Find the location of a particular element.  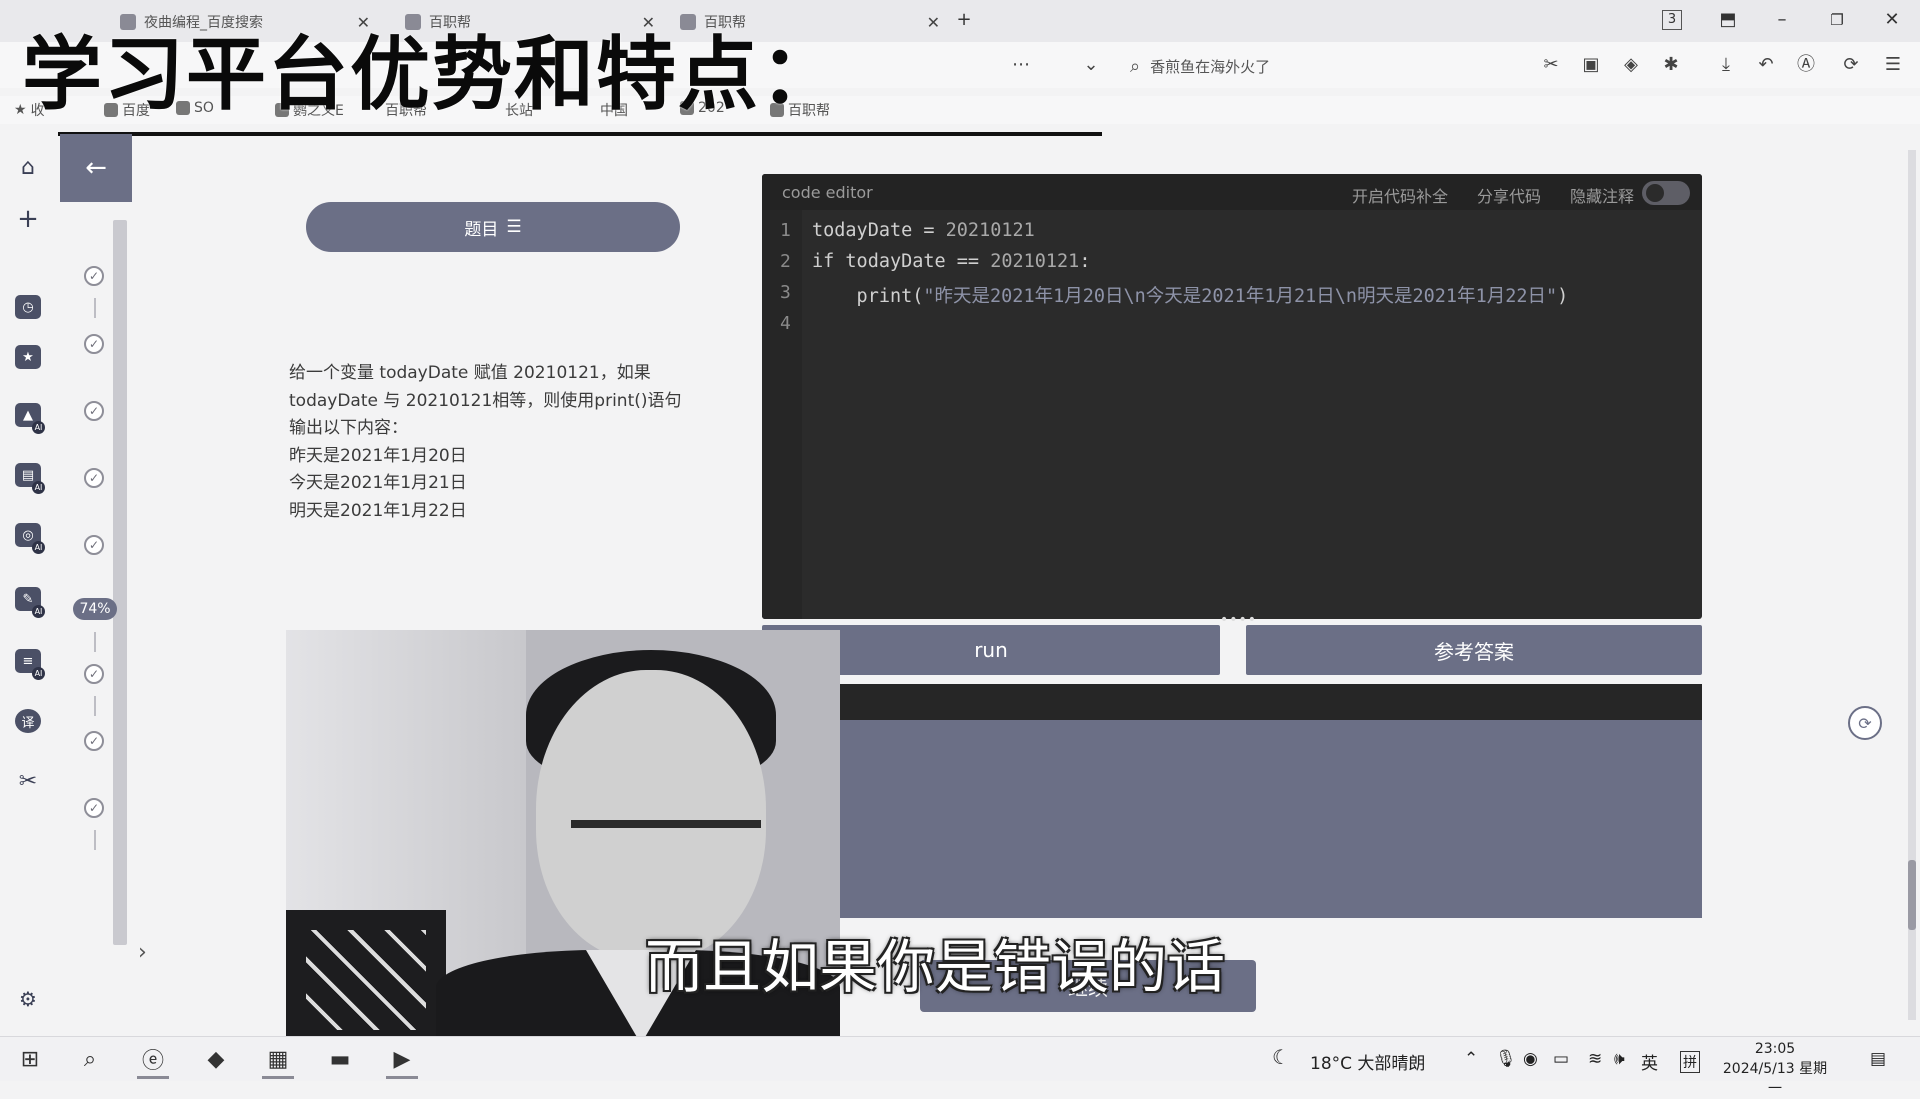

clock: 23:05 2024/5/13 星期一 is located at coordinates (1775, 1069).